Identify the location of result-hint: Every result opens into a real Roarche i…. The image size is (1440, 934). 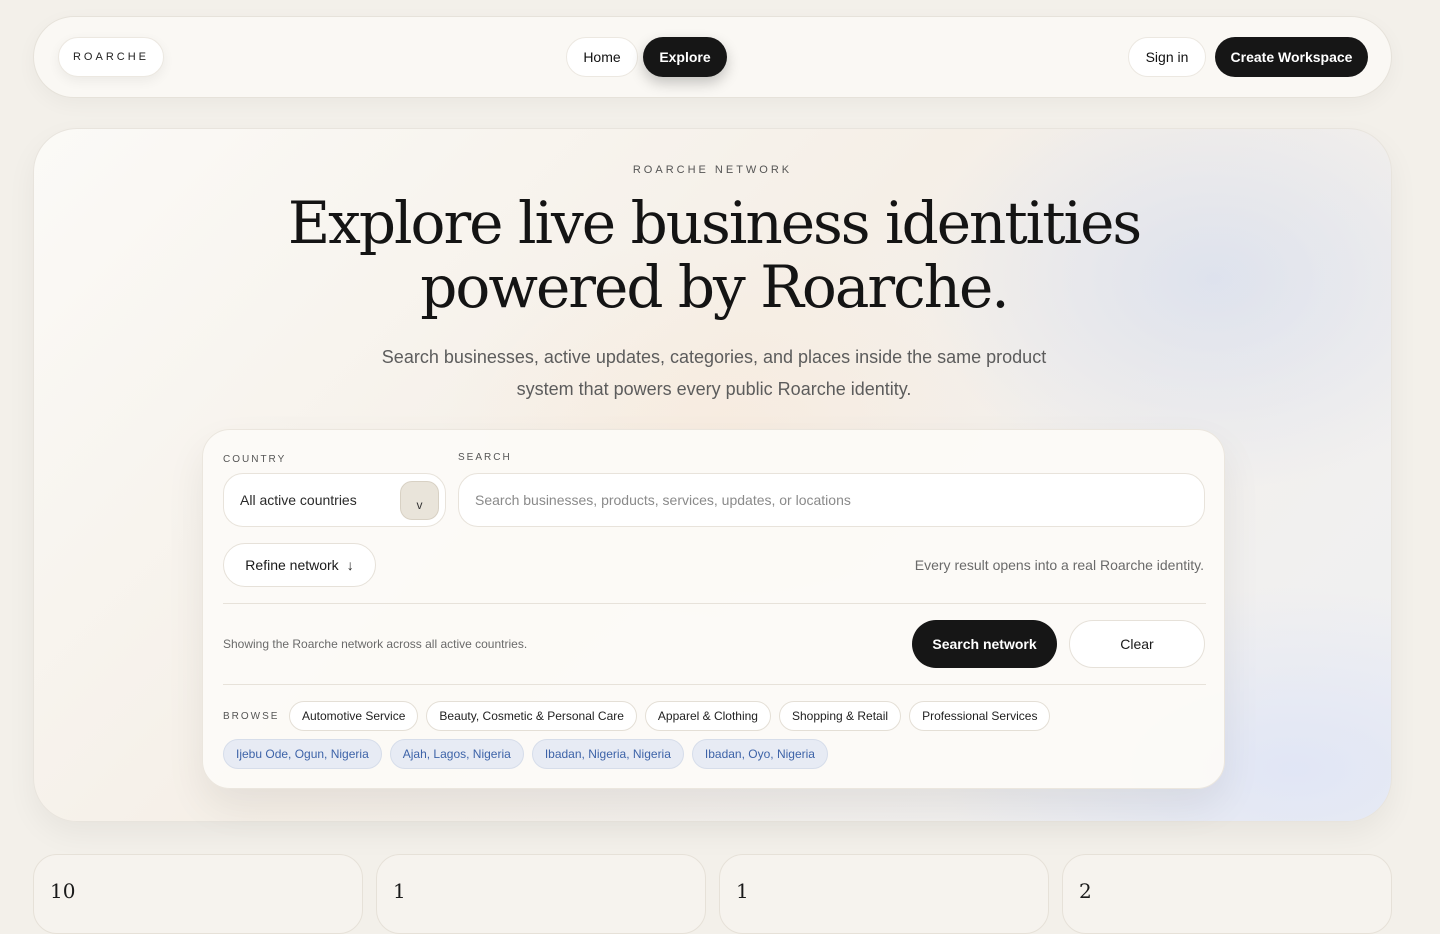
(1059, 565).